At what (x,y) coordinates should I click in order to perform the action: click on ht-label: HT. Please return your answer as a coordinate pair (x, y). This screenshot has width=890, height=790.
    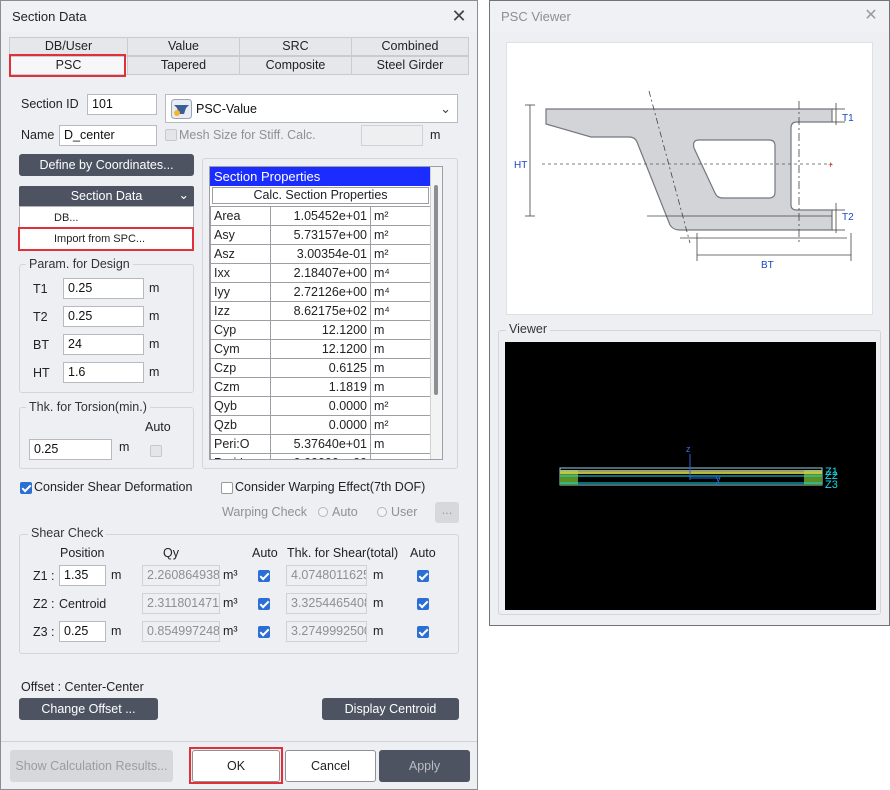
    Looking at the image, I should click on (520, 165).